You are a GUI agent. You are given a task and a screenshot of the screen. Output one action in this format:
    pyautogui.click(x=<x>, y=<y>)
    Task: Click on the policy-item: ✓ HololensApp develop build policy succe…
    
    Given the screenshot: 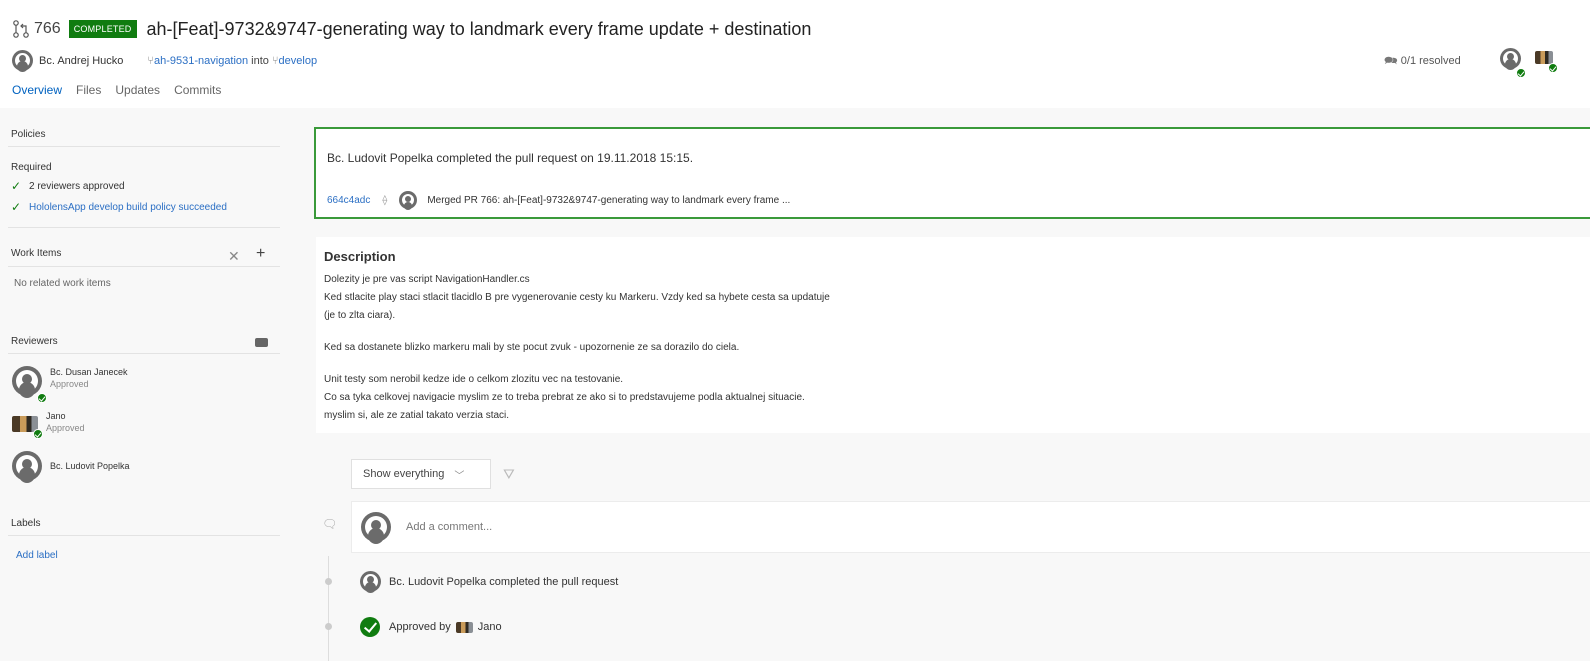 What is the action you would take?
    pyautogui.click(x=119, y=207)
    